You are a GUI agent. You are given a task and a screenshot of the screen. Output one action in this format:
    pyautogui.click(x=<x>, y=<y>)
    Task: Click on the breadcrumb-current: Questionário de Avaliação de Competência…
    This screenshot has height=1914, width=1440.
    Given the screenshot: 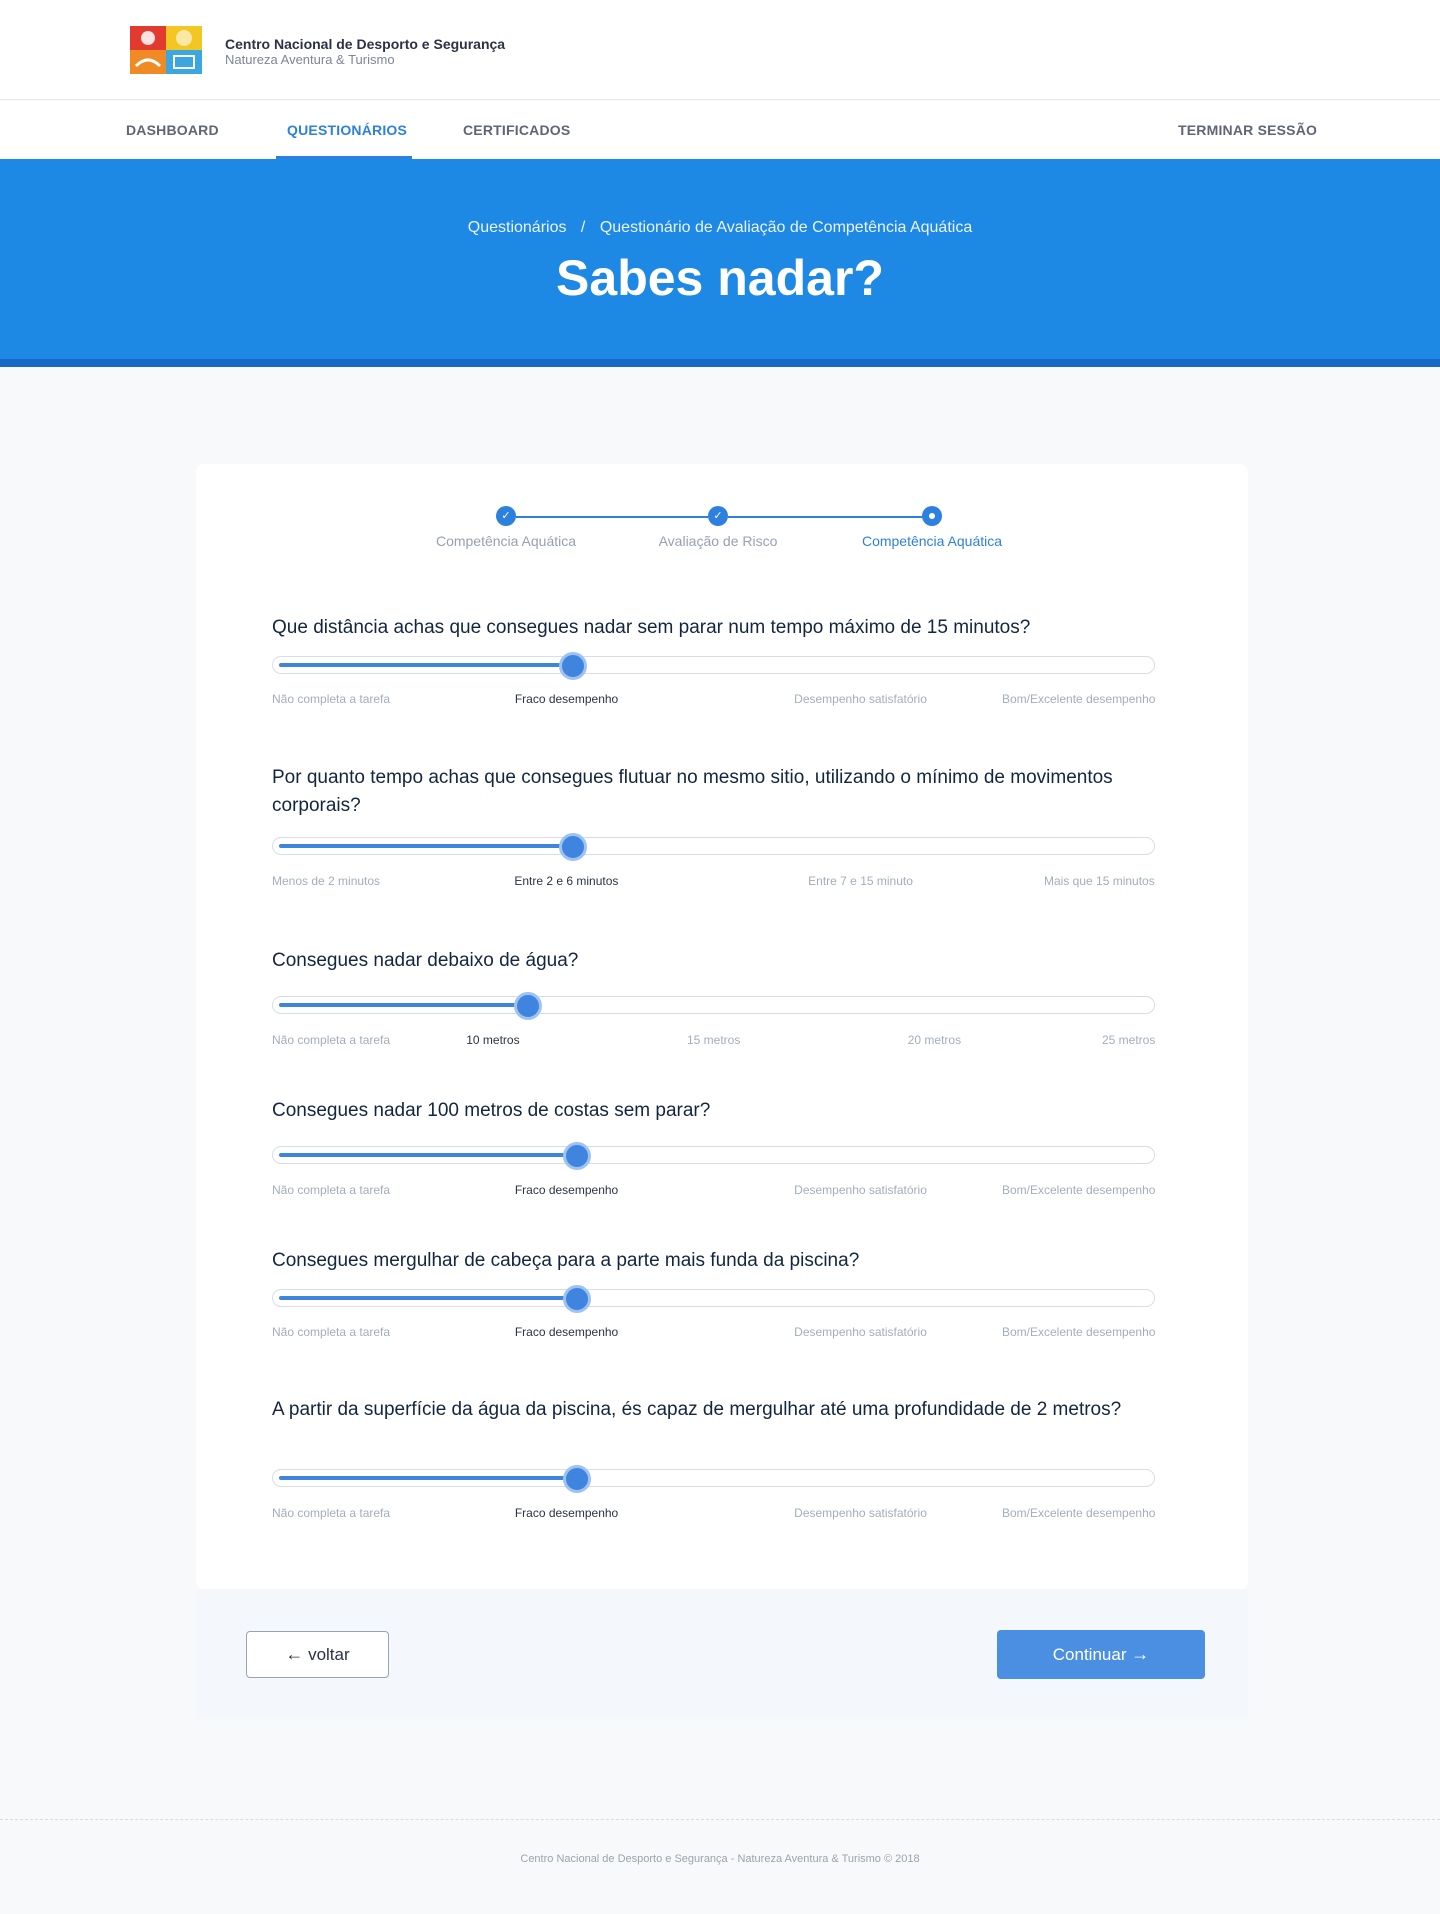 What is the action you would take?
    pyautogui.click(x=786, y=227)
    